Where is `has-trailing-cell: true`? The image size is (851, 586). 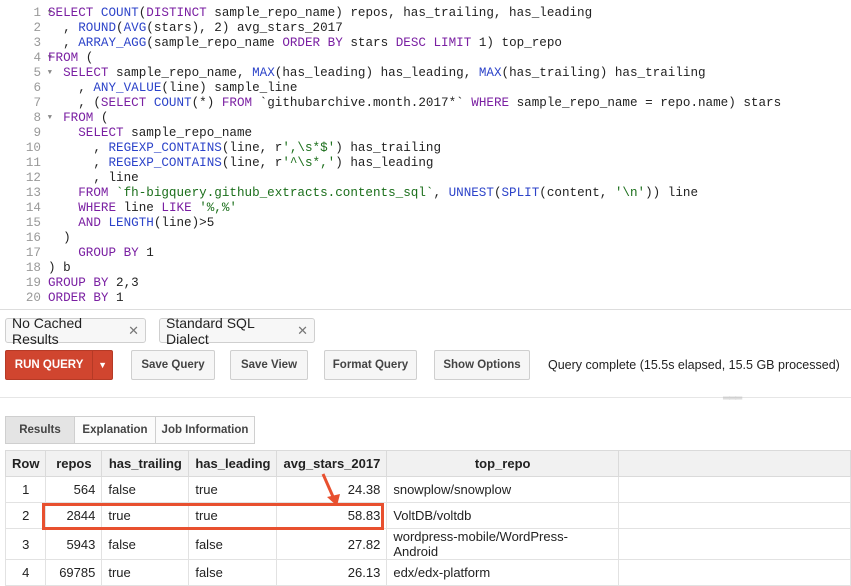
has-trailing-cell: true is located at coordinates (145, 572).